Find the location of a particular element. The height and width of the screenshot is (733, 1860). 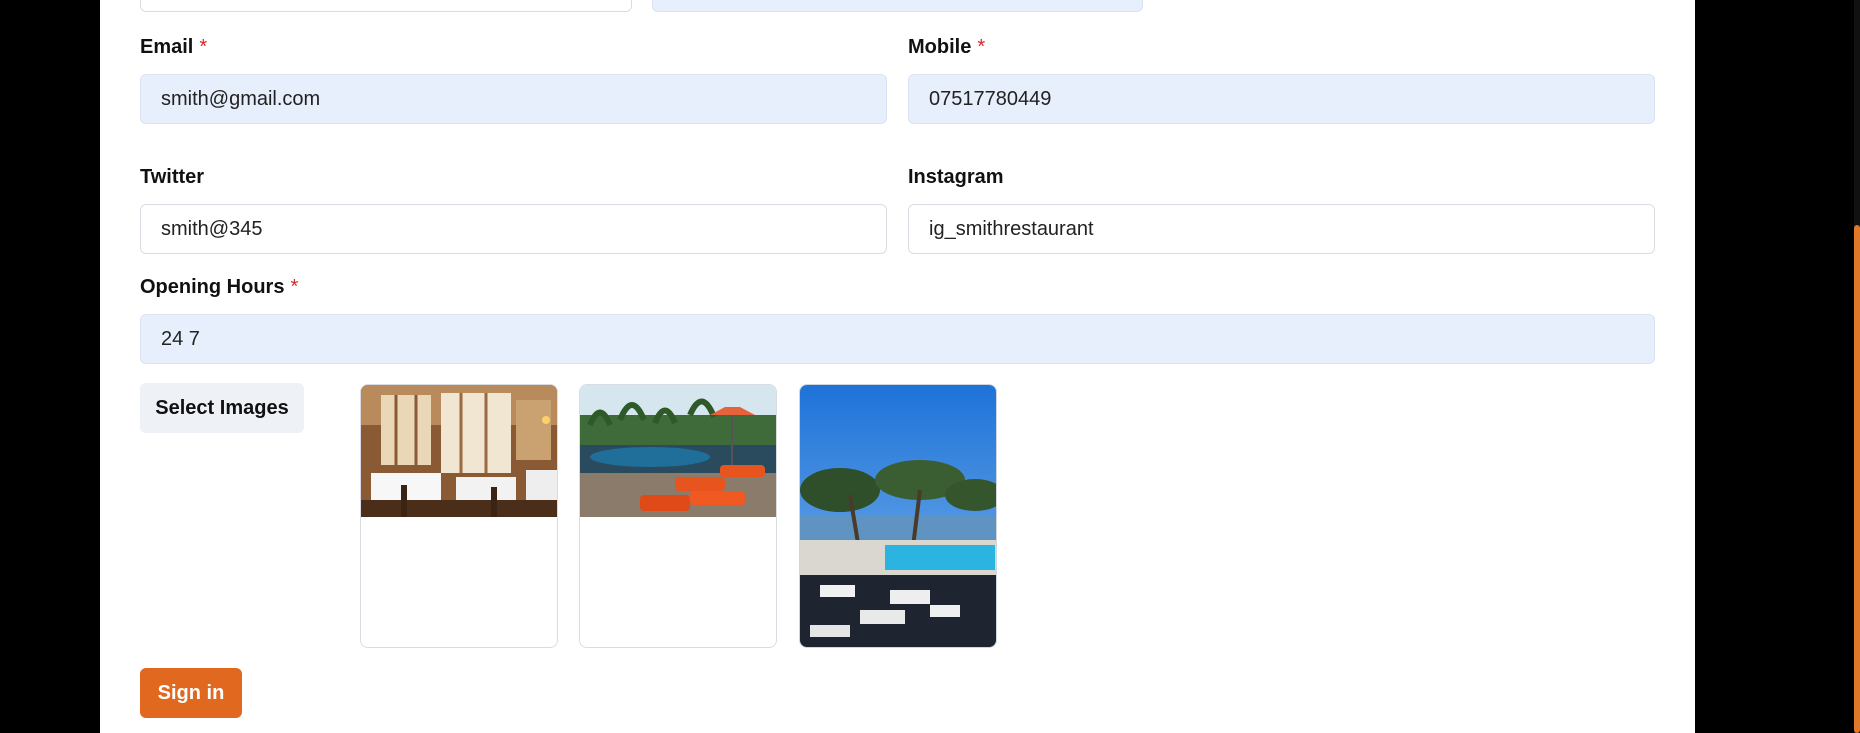

select-images-button: Select Images is located at coordinates (222, 408).